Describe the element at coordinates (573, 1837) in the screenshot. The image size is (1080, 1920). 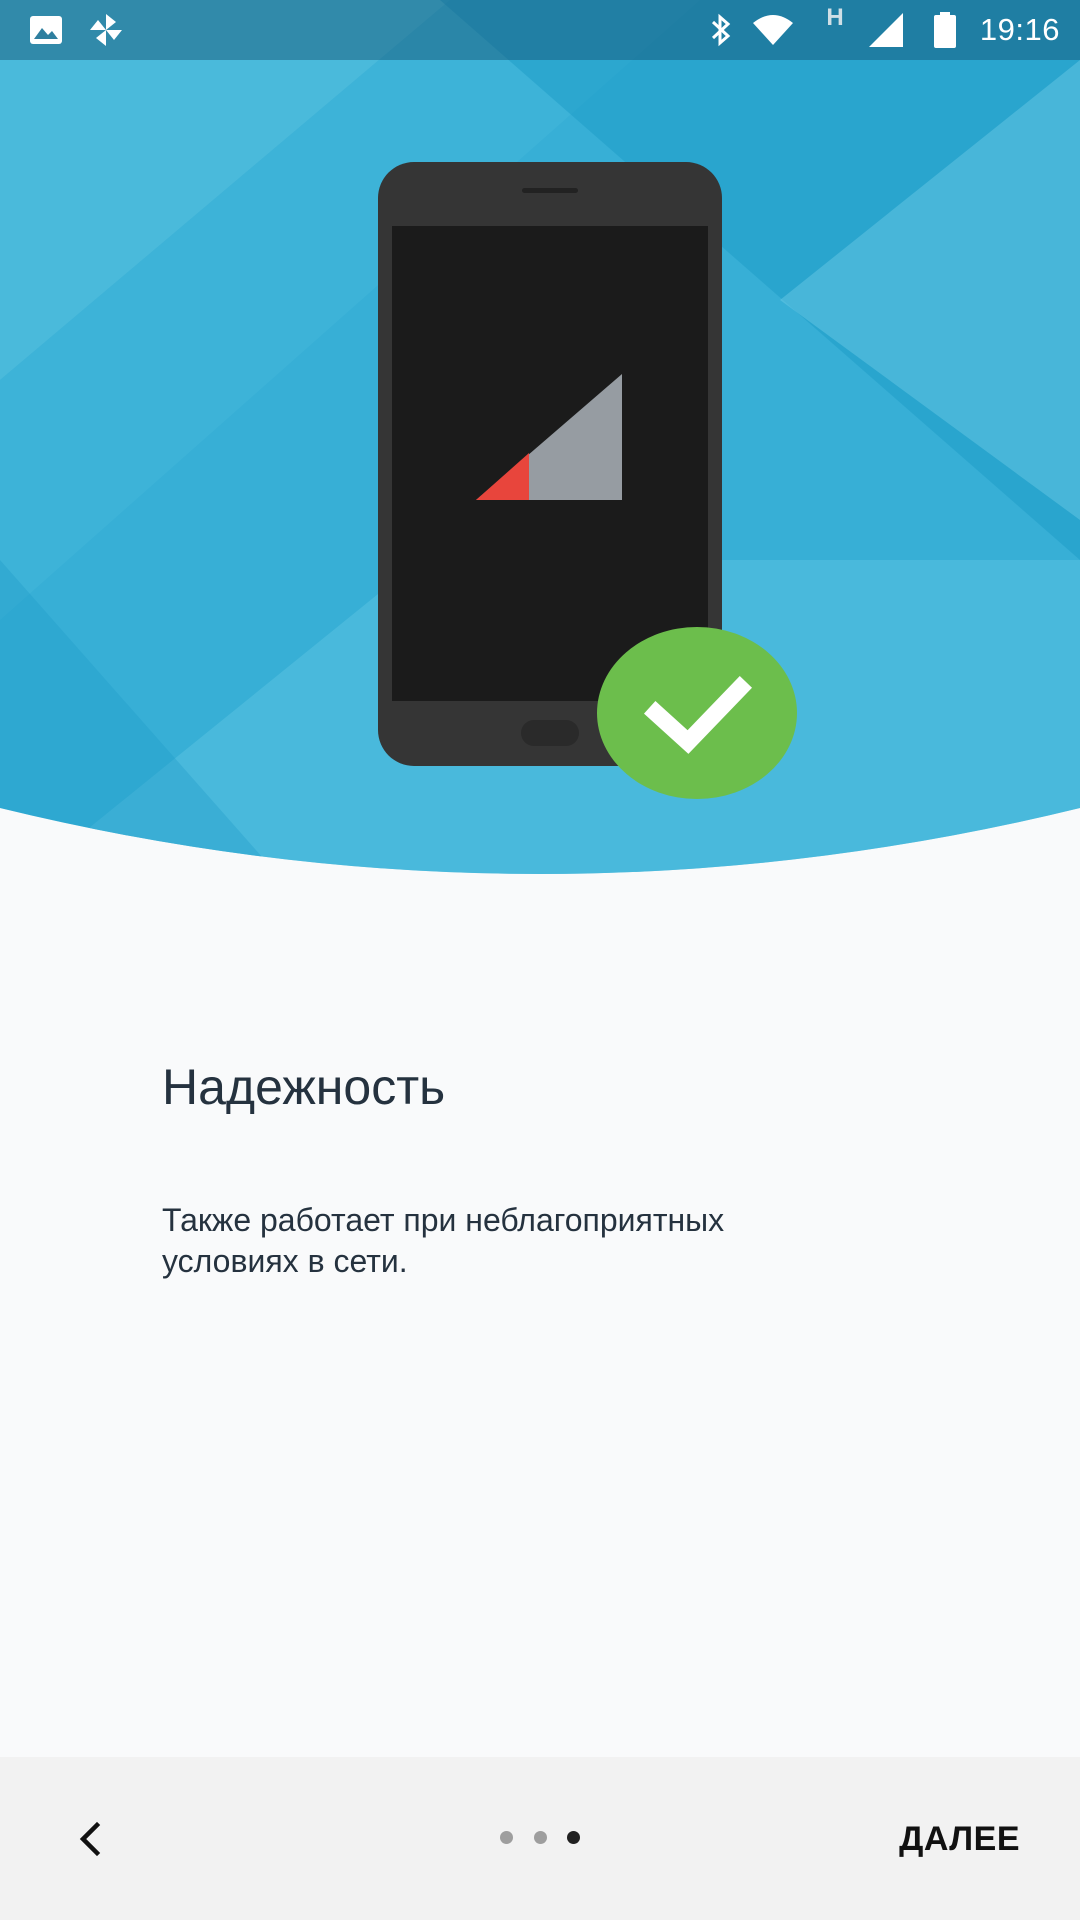
I see `page-indicator-dot-active` at that location.